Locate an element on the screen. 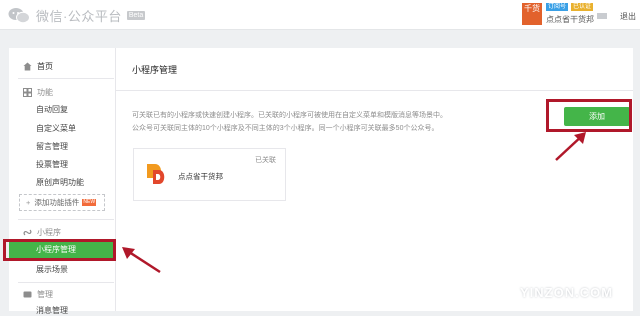 This screenshot has width=640, height=316. verified-badge: 已认证 is located at coordinates (582, 7).